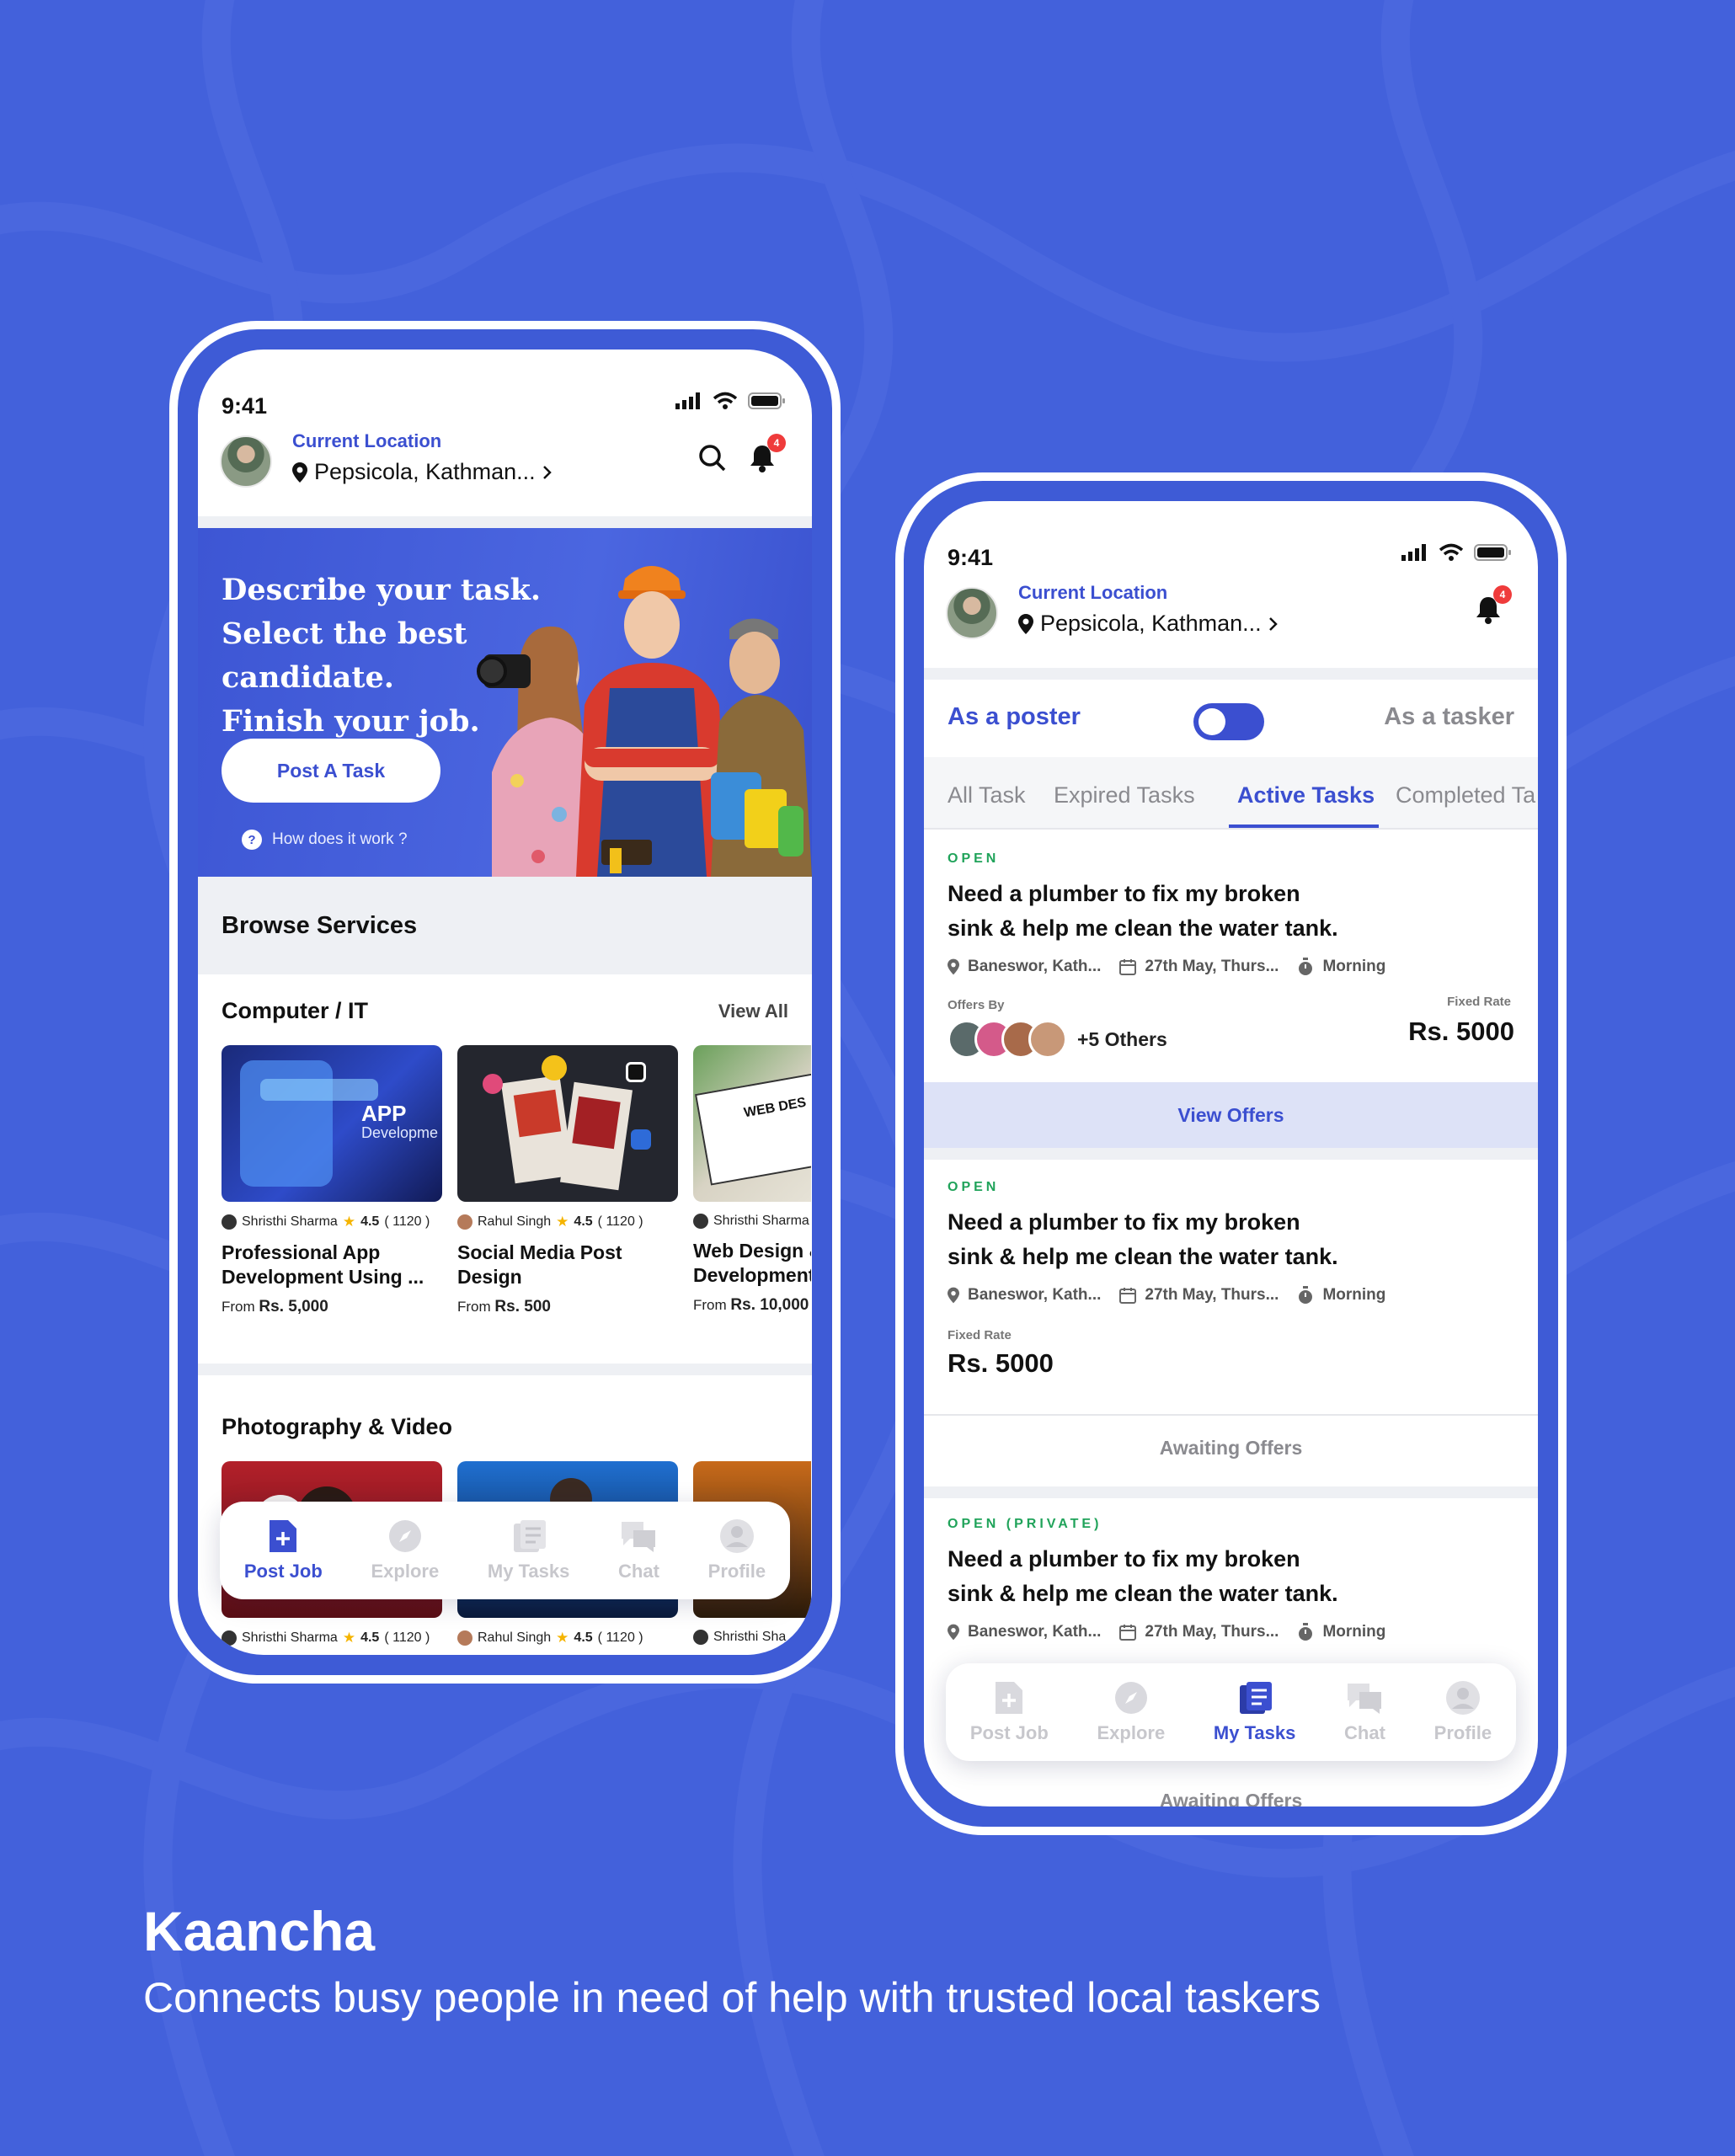 This screenshot has height=2156, width=1735. What do you see at coordinates (1306, 795) in the screenshot?
I see `tab-active-tasks: Active Tasks` at bounding box center [1306, 795].